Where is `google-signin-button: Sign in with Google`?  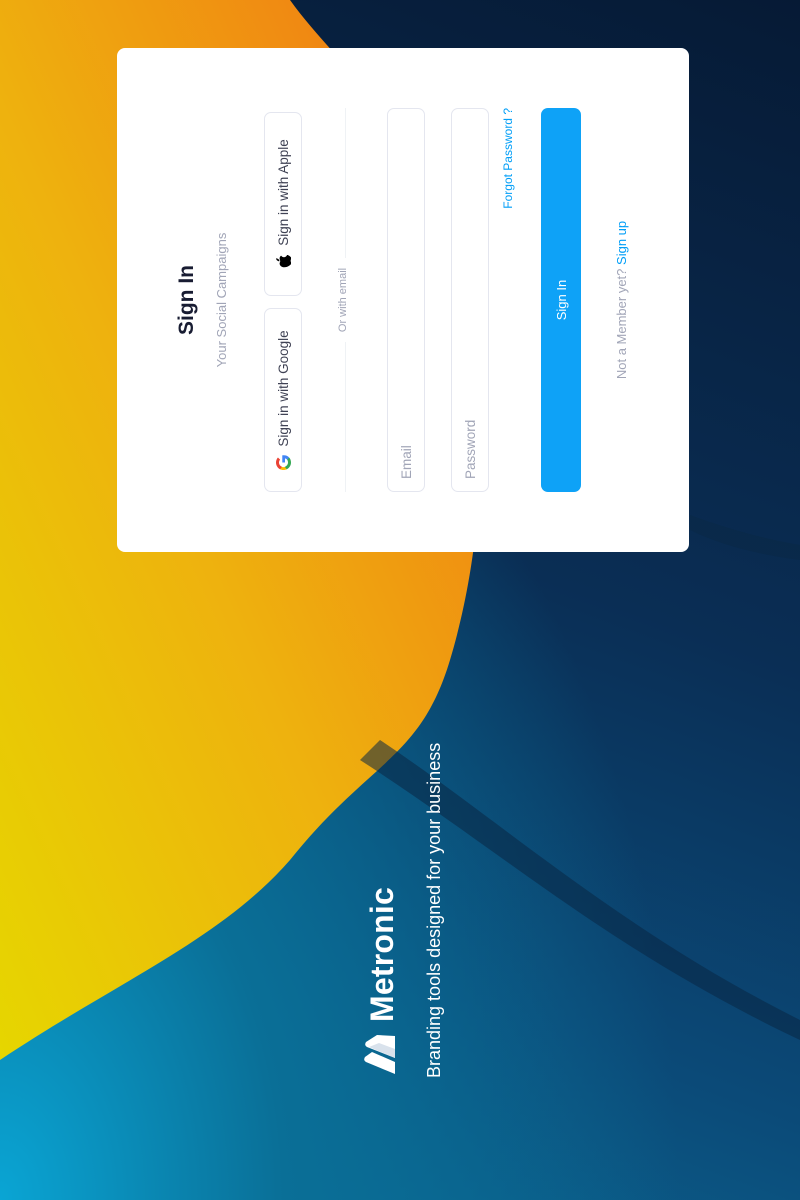 google-signin-button: Sign in with Google is located at coordinates (283, 400).